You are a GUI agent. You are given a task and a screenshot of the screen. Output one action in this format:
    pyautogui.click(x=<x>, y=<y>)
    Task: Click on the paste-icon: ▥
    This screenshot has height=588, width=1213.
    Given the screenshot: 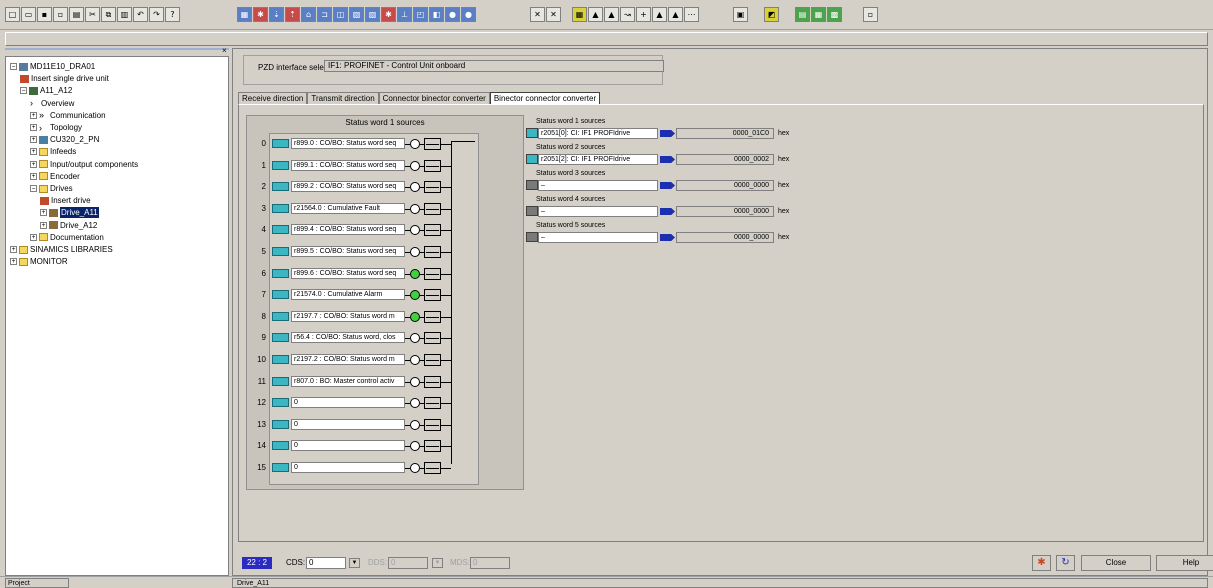 What is the action you would take?
    pyautogui.click(x=124, y=14)
    